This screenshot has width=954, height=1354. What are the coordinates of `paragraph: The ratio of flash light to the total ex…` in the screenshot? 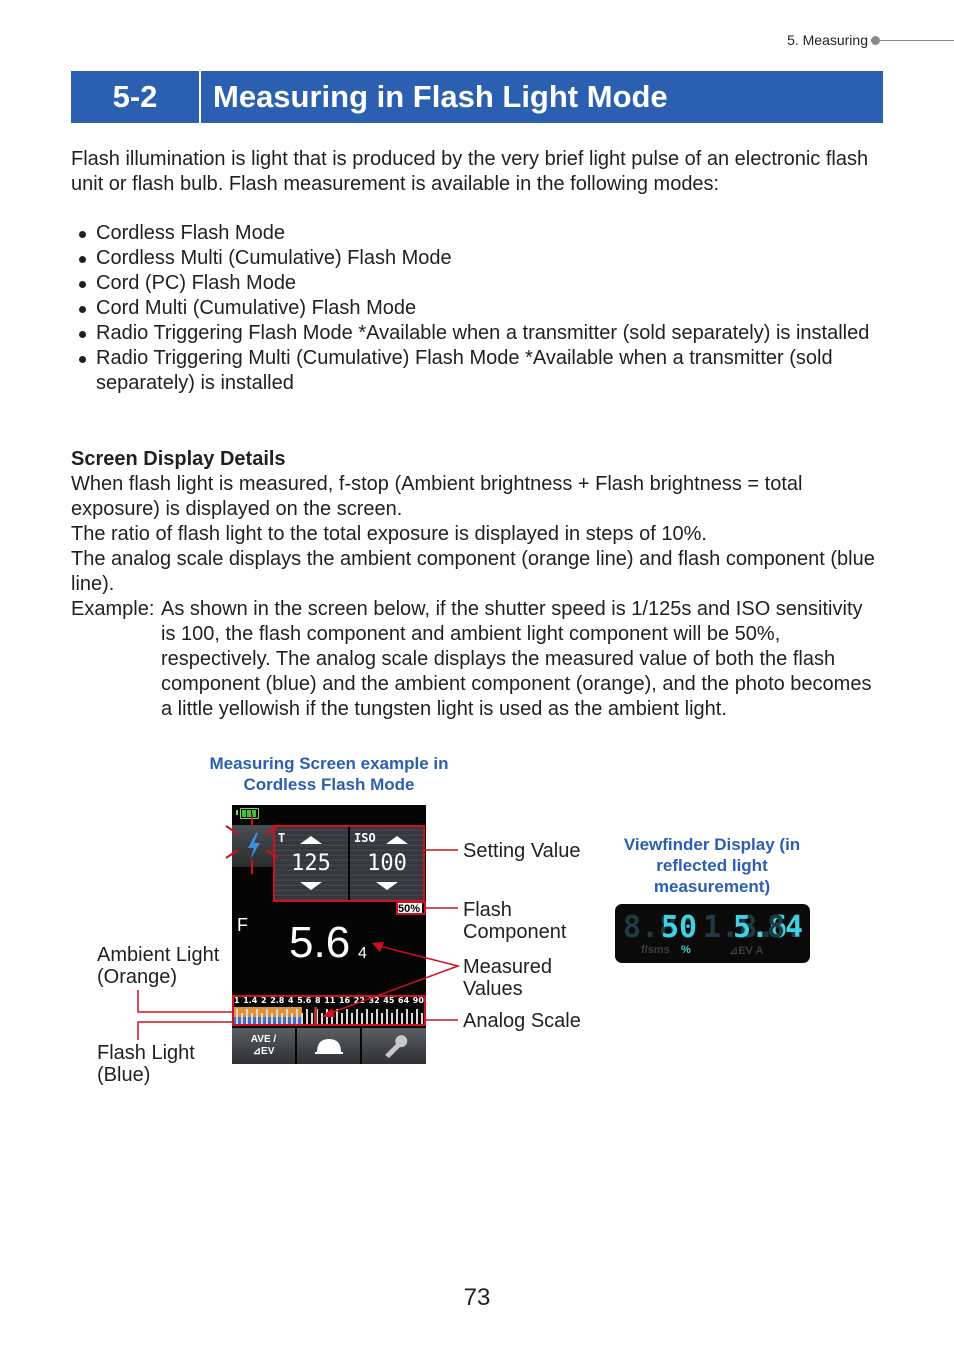 It's located at (389, 534).